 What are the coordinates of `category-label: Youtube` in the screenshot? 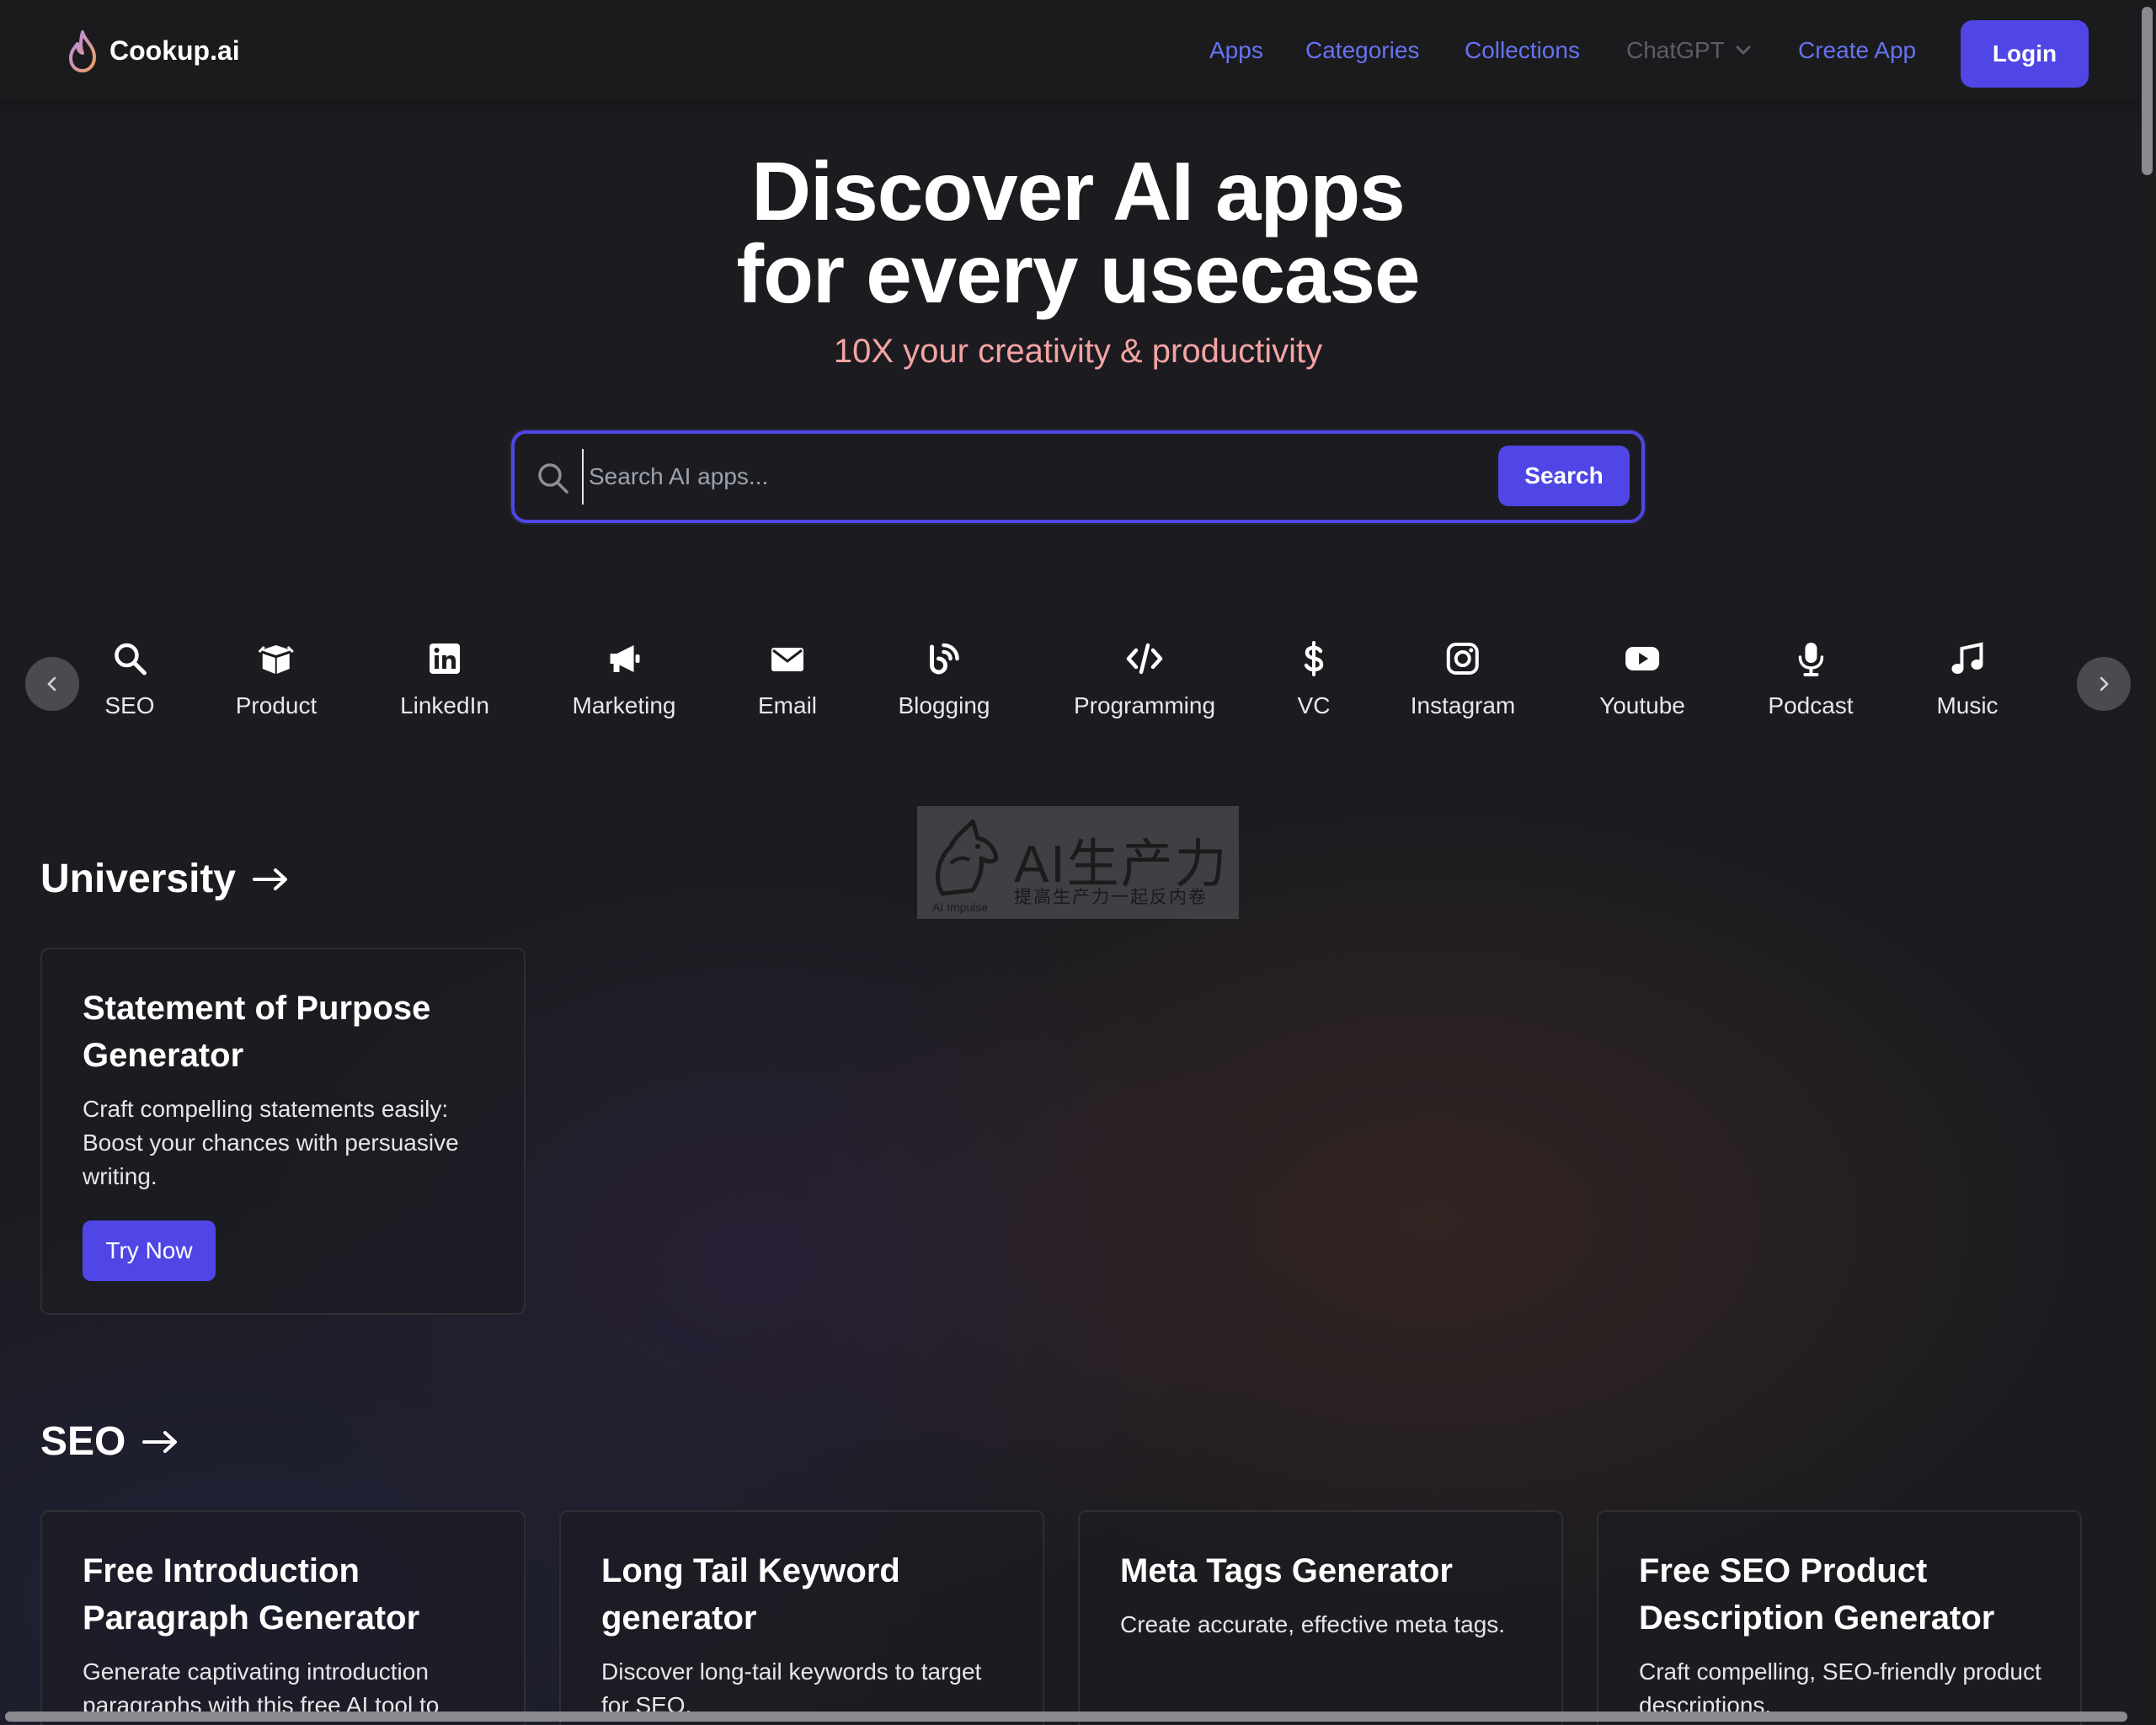 It's located at (1642, 705).